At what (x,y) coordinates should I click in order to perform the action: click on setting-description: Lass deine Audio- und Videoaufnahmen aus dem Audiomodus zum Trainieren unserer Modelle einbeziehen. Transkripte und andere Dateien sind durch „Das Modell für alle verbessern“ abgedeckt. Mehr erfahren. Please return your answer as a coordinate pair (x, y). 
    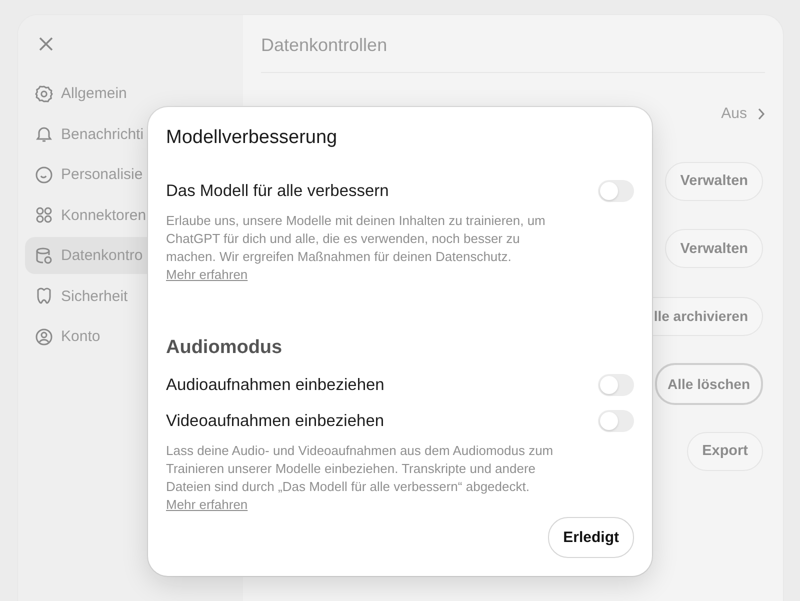
    Looking at the image, I should click on (360, 478).